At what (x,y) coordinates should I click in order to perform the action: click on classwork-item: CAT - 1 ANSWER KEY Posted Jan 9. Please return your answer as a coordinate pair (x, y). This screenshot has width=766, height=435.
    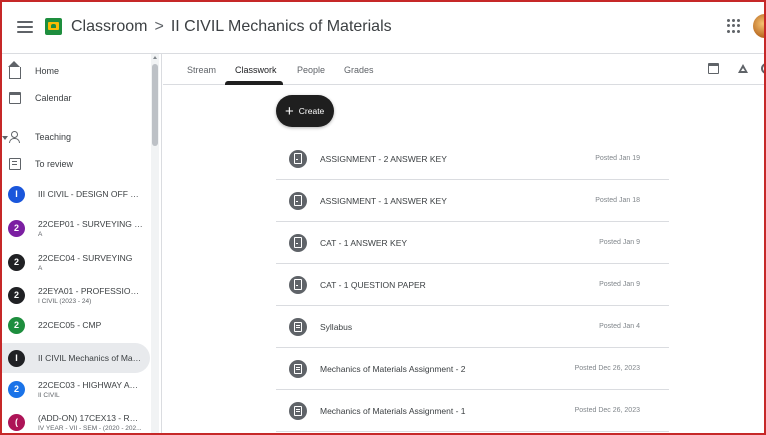
    Looking at the image, I should click on (472, 243).